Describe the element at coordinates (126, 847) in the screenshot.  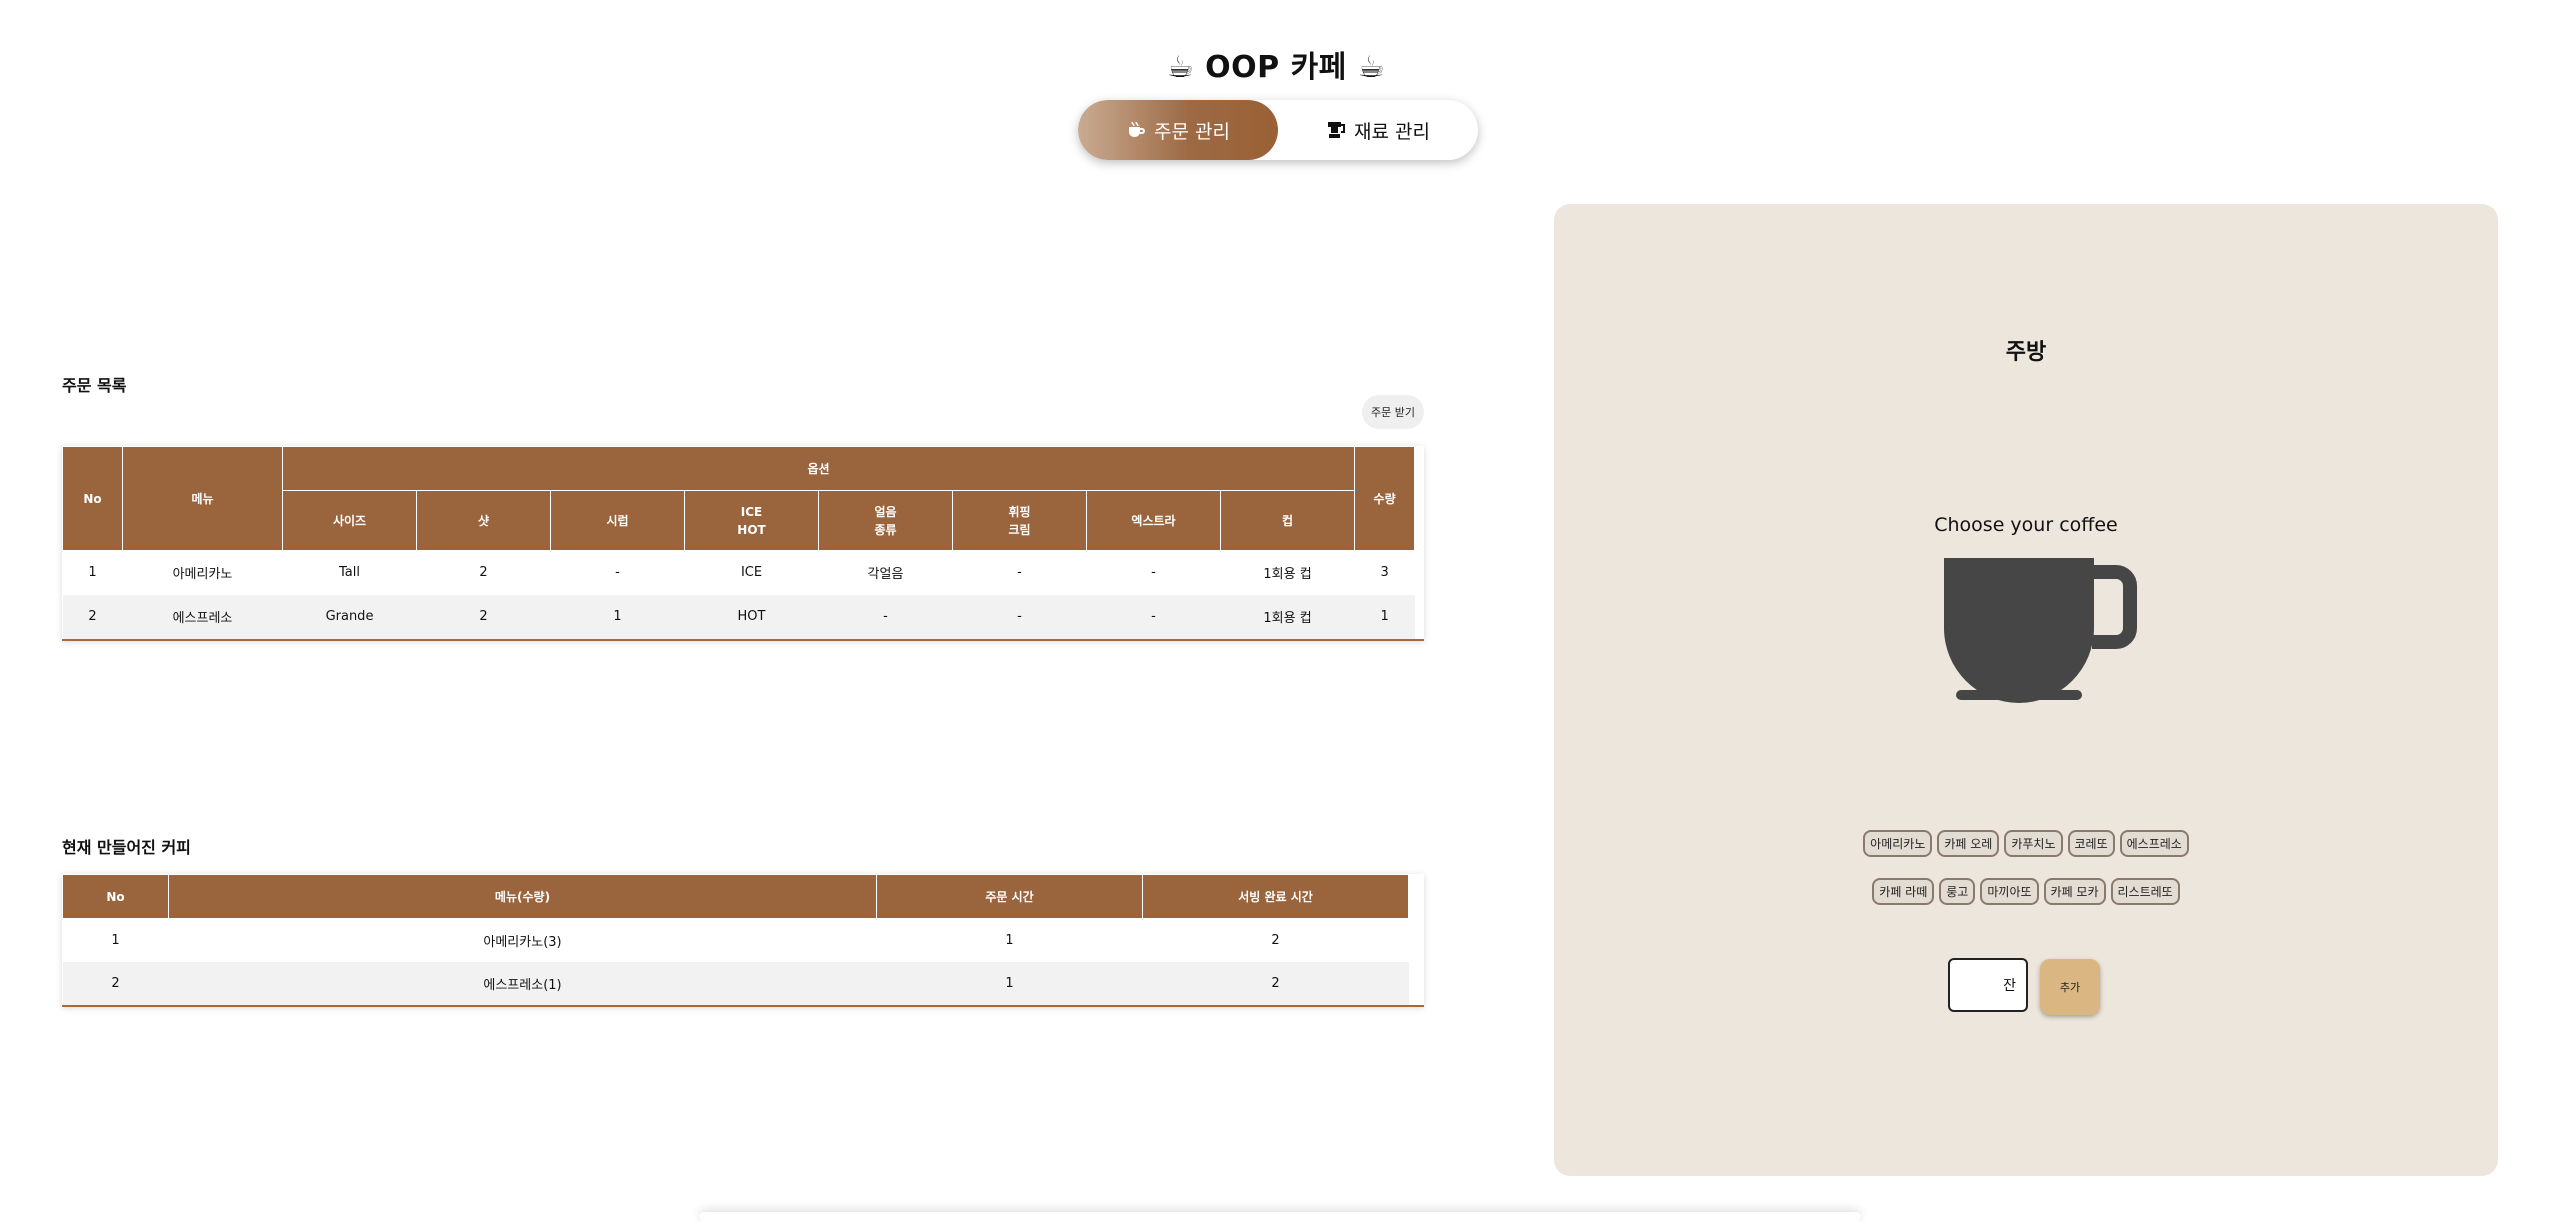
I see `made-coffee-title: 현재 만들어진 커피` at that location.